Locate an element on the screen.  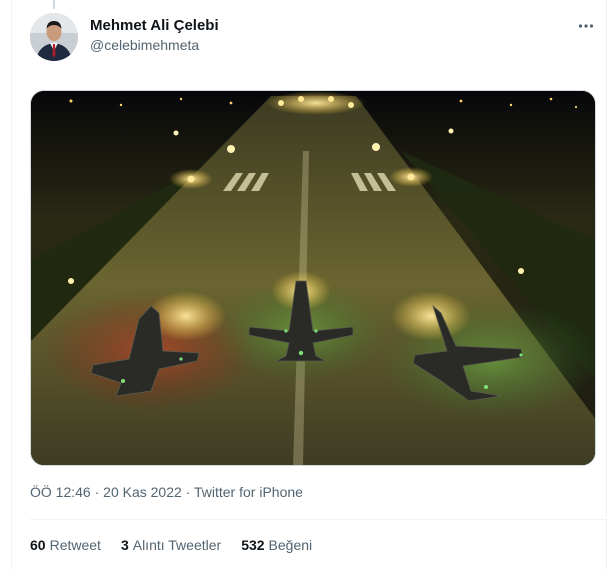
more-options-button is located at coordinates (586, 26).